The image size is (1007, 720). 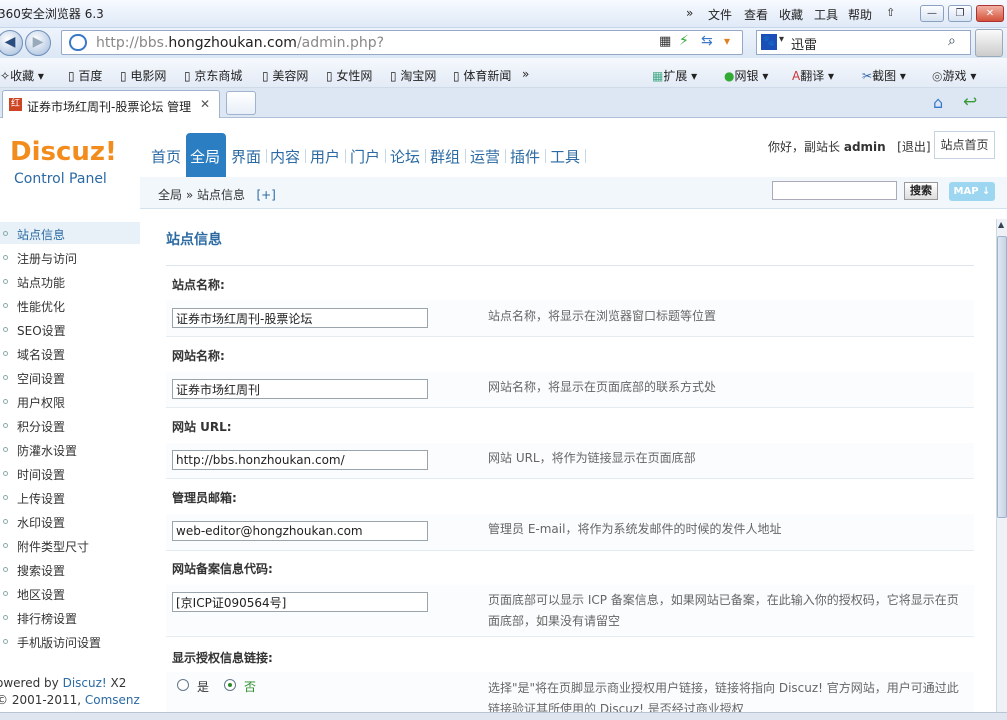 I want to click on extensions-button: ▦扩展 ▾, so click(x=674, y=75).